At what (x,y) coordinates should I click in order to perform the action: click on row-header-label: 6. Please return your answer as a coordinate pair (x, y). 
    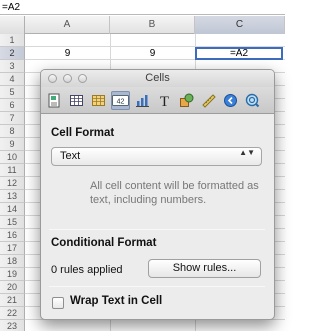
    Looking at the image, I should click on (12, 105).